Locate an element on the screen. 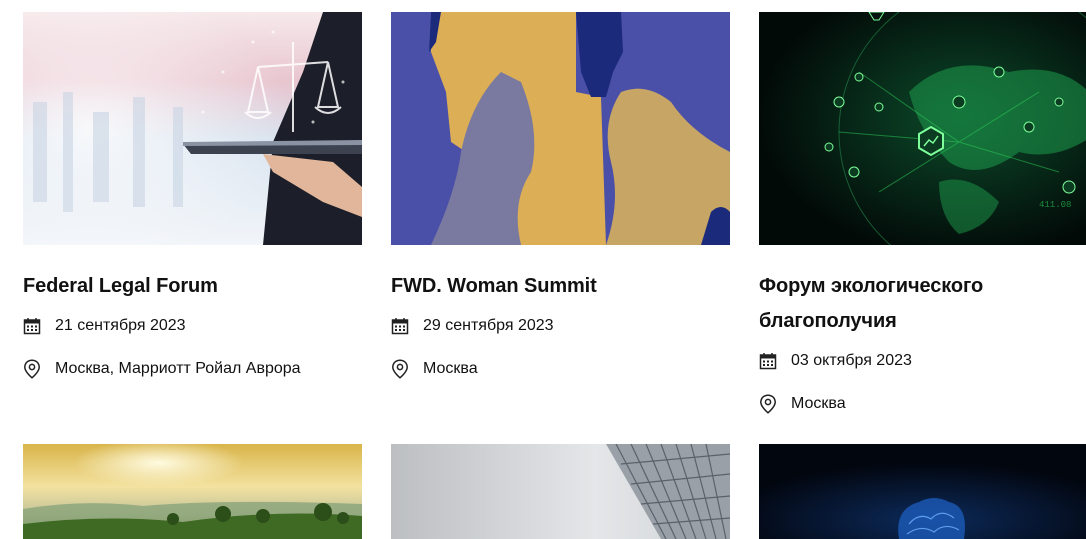 Image resolution: width=1086 pixels, height=539 pixels. event-image-summit is located at coordinates (560, 128).